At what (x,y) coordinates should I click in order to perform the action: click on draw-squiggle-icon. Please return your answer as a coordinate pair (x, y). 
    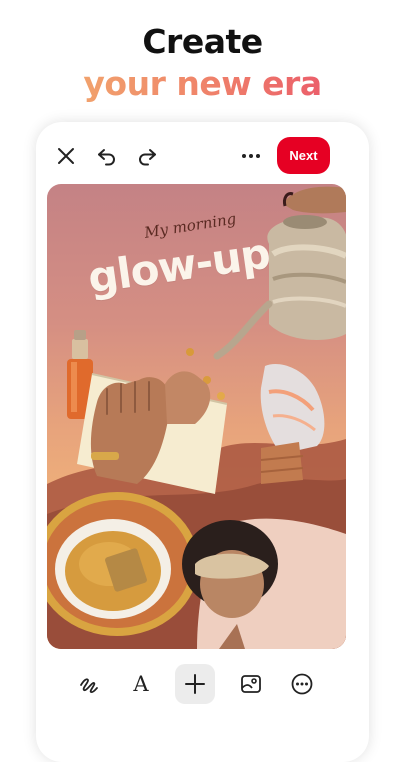
    Looking at the image, I should click on (89, 686).